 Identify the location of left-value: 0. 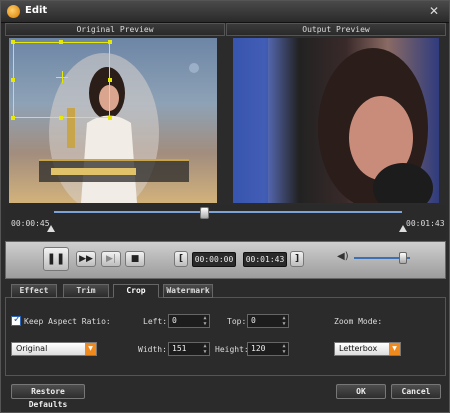
(174, 320).